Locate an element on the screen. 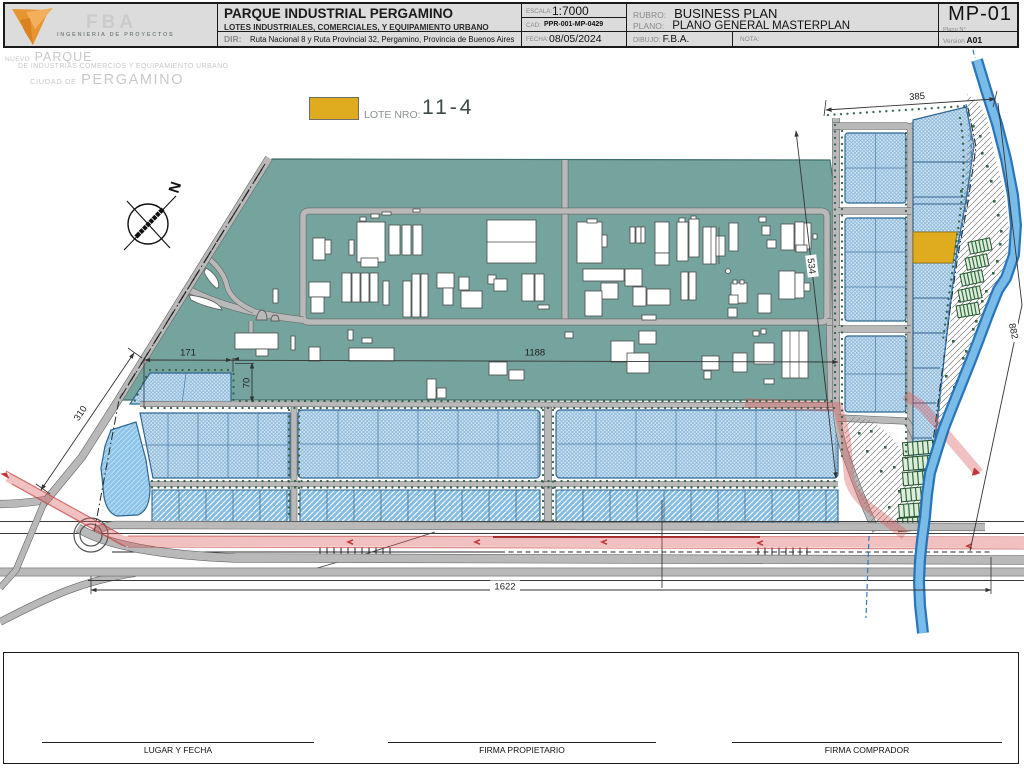  dimension-label: 882 is located at coordinates (1014, 331).